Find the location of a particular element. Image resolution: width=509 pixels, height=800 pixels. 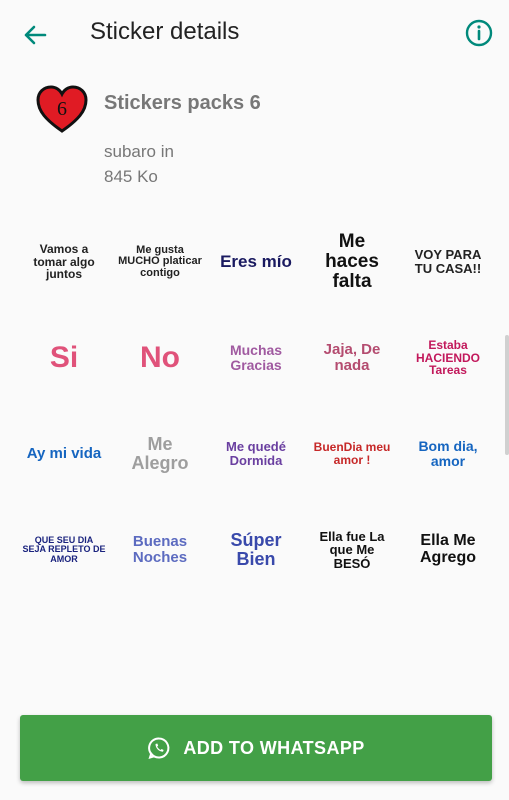

sticker-item: Me Alegro is located at coordinates (160, 454).